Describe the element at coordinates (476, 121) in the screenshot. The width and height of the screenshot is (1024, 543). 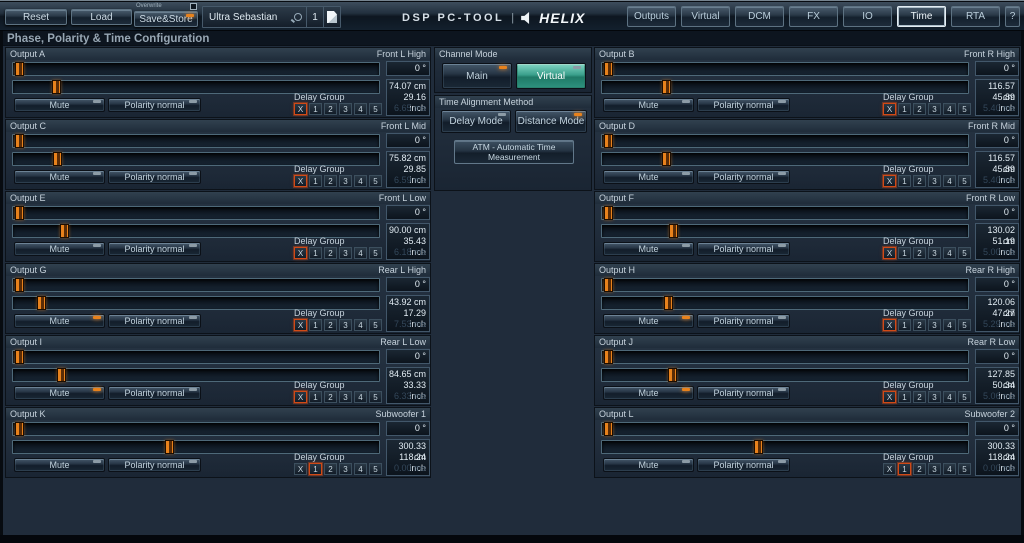
I see `delay-mode-button: Delay Mode` at that location.